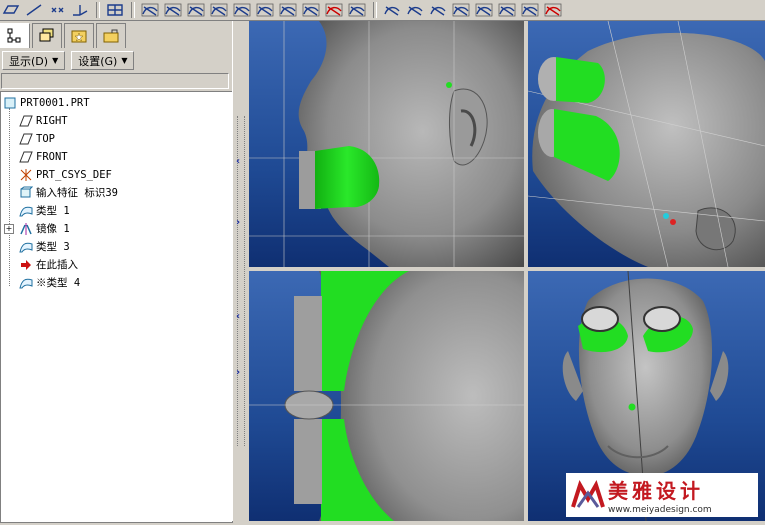 This screenshot has height=525, width=765. I want to click on tree-item: FRONT, so click(43, 156).